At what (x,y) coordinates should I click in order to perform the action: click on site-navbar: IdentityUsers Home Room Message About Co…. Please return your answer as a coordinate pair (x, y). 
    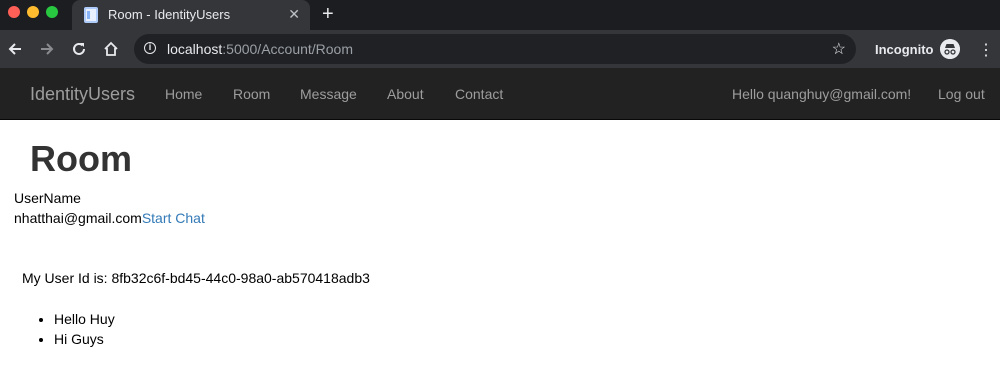
    Looking at the image, I should click on (500, 94).